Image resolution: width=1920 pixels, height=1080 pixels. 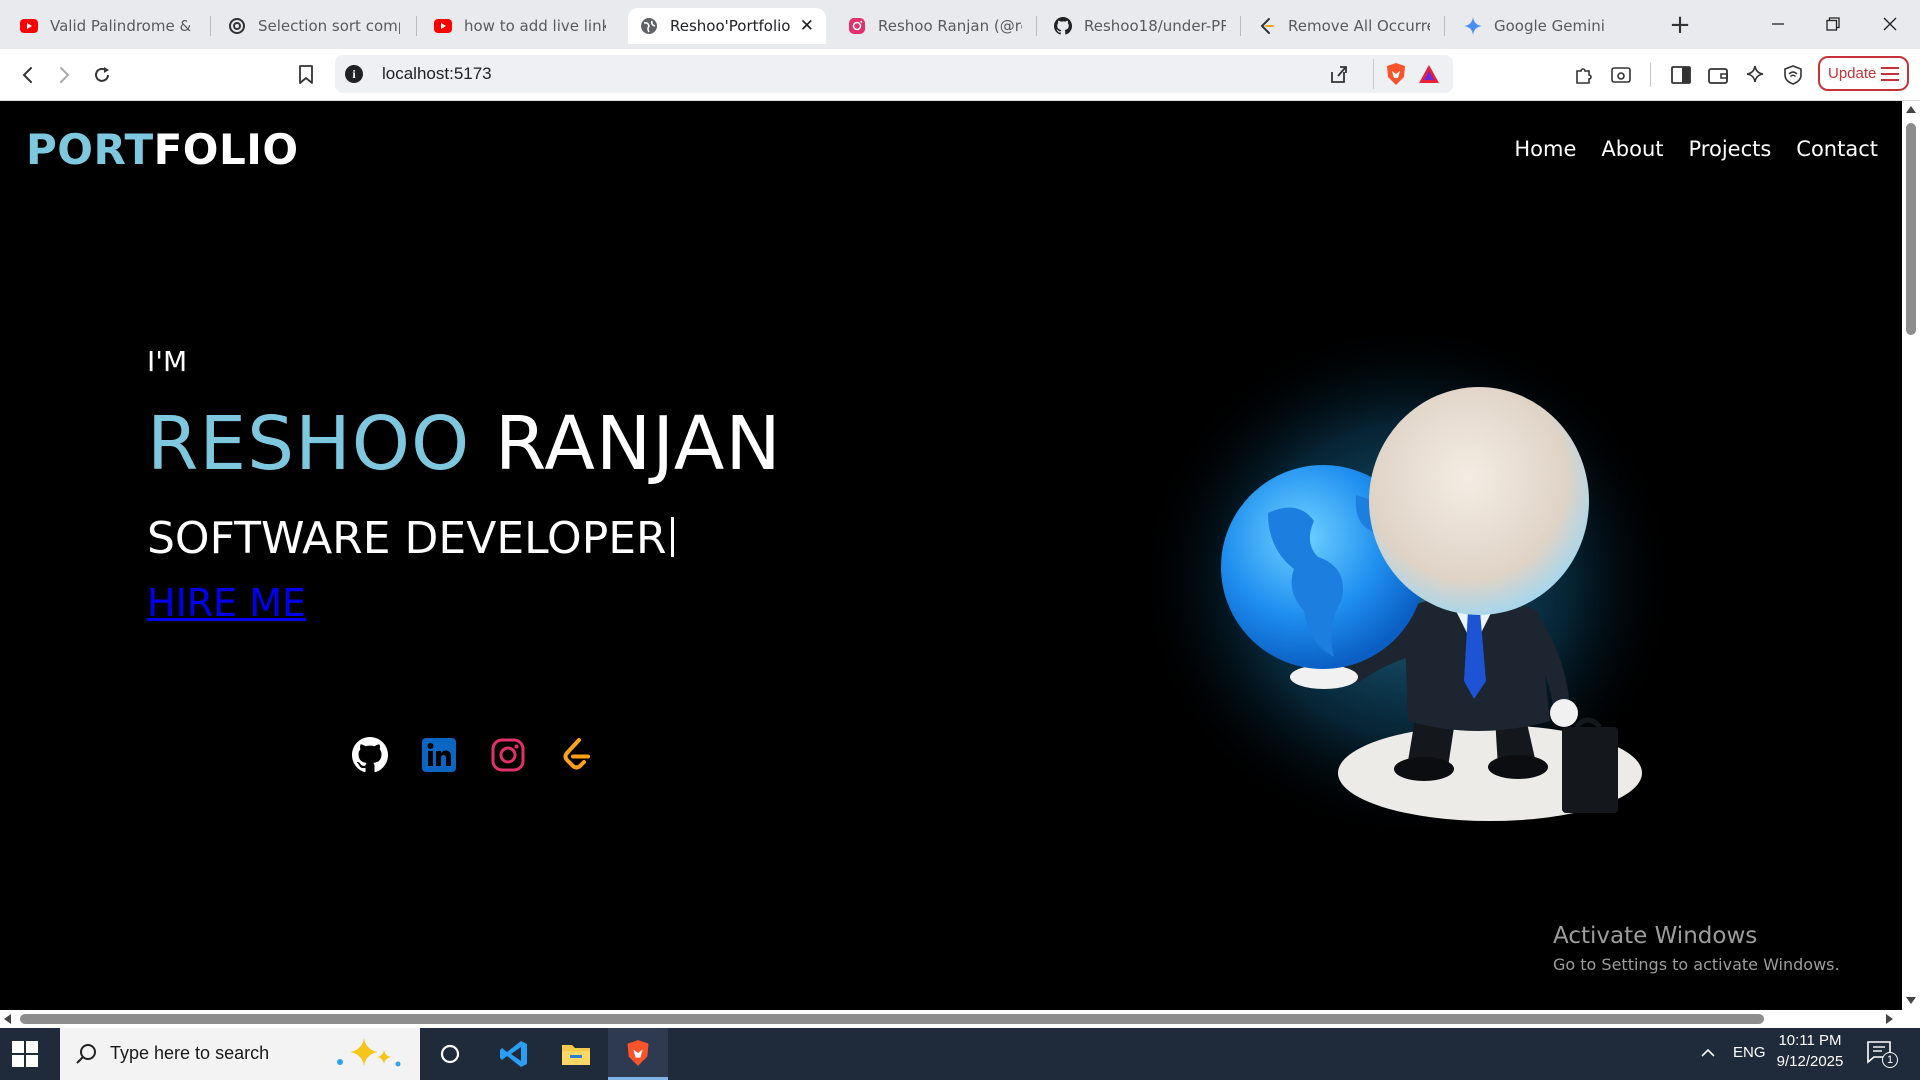 What do you see at coordinates (894, 74) in the screenshot?
I see `address-bar: i localhost:5173` at bounding box center [894, 74].